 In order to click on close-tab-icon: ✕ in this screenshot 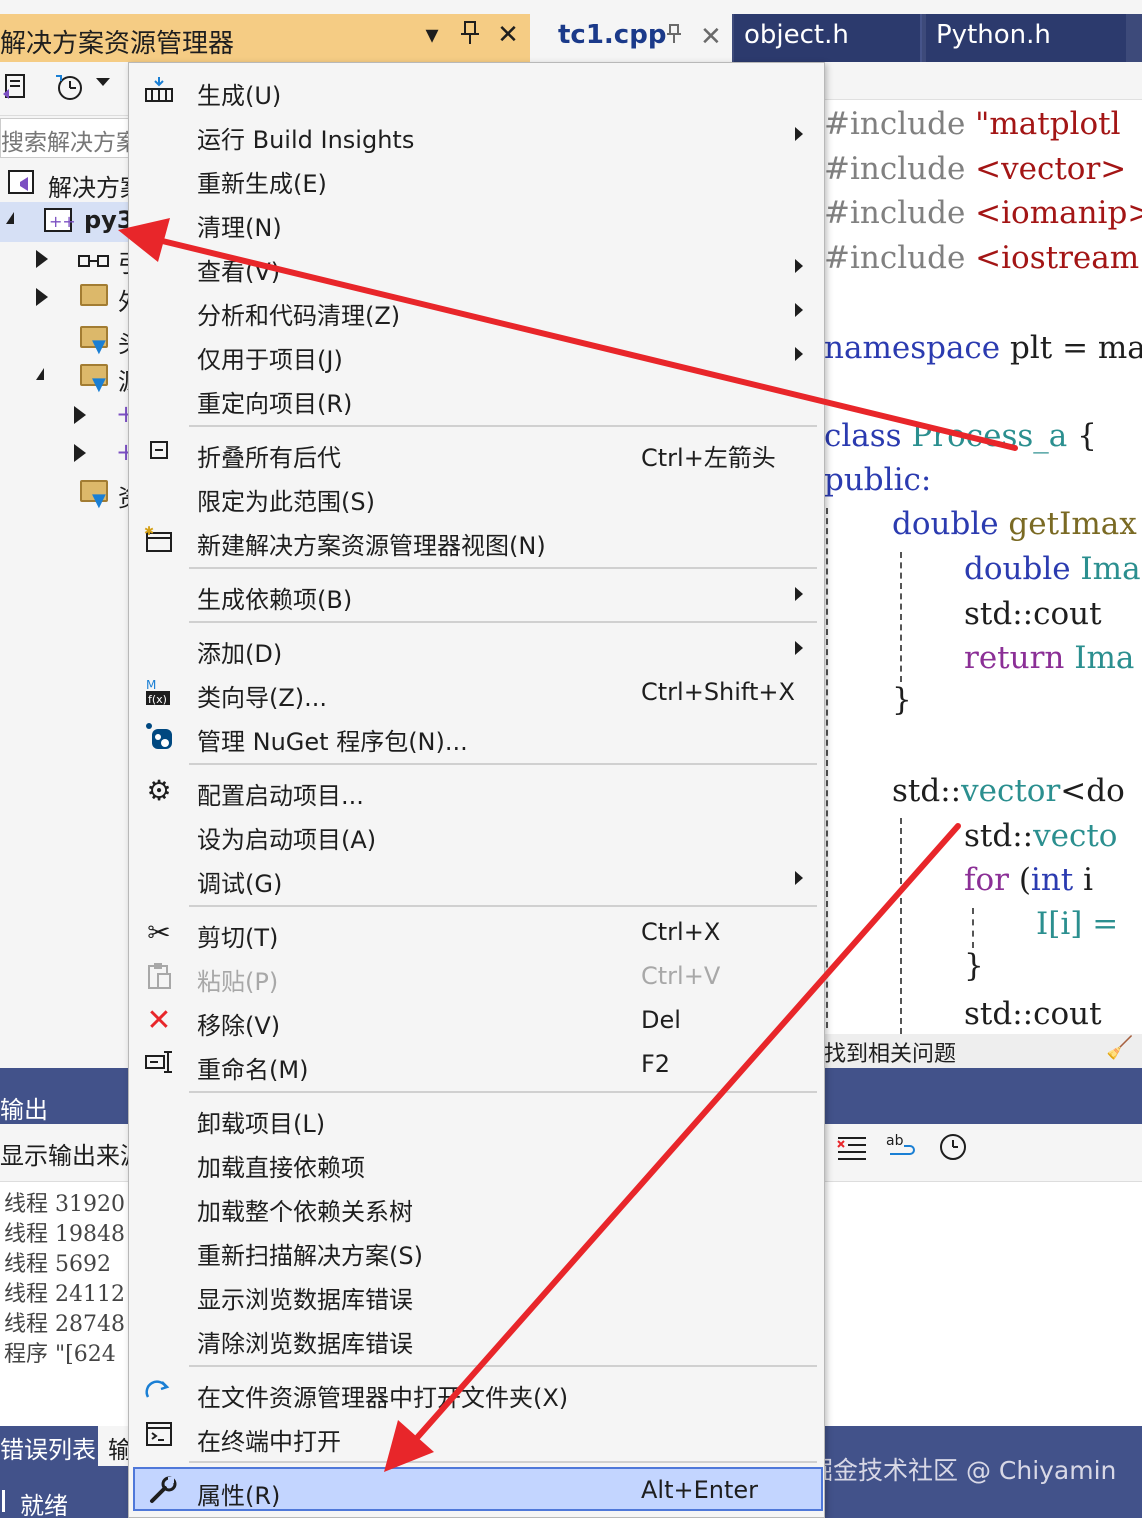, I will do `click(711, 37)`.